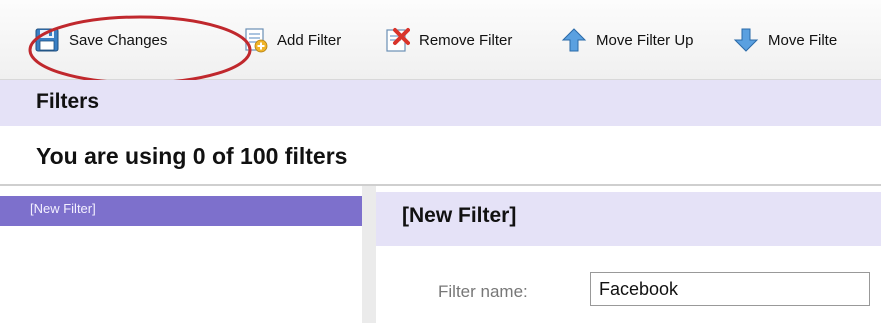  Describe the element at coordinates (47, 40) in the screenshot. I see `save-icon` at that location.